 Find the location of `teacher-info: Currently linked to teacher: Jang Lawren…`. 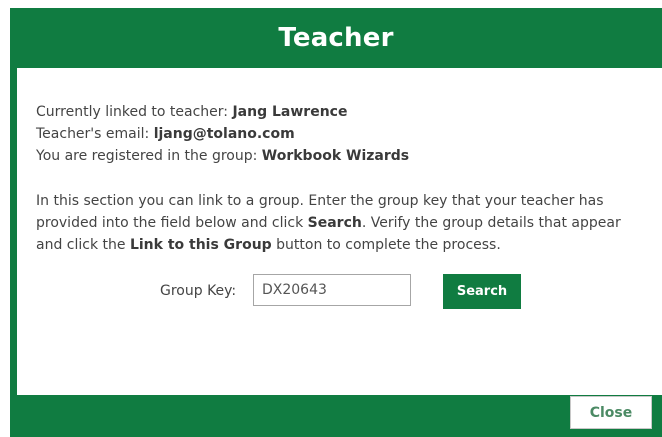

teacher-info: Currently linked to teacher: Jang Lawren… is located at coordinates (222, 134).